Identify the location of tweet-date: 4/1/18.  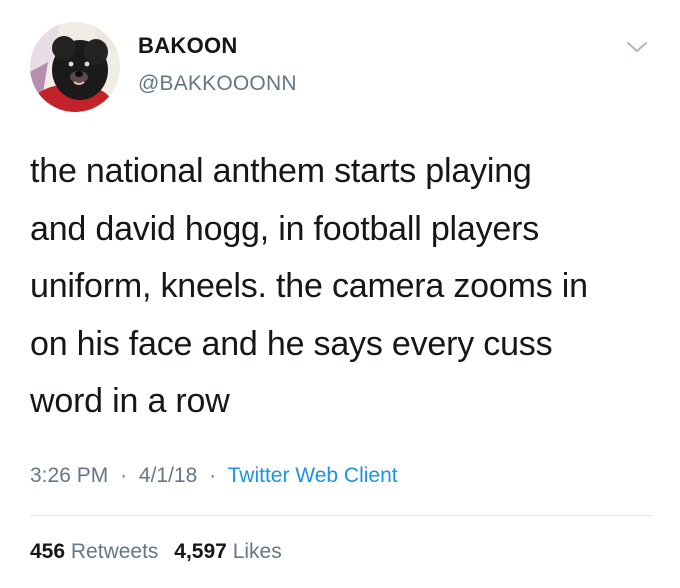
(168, 475).